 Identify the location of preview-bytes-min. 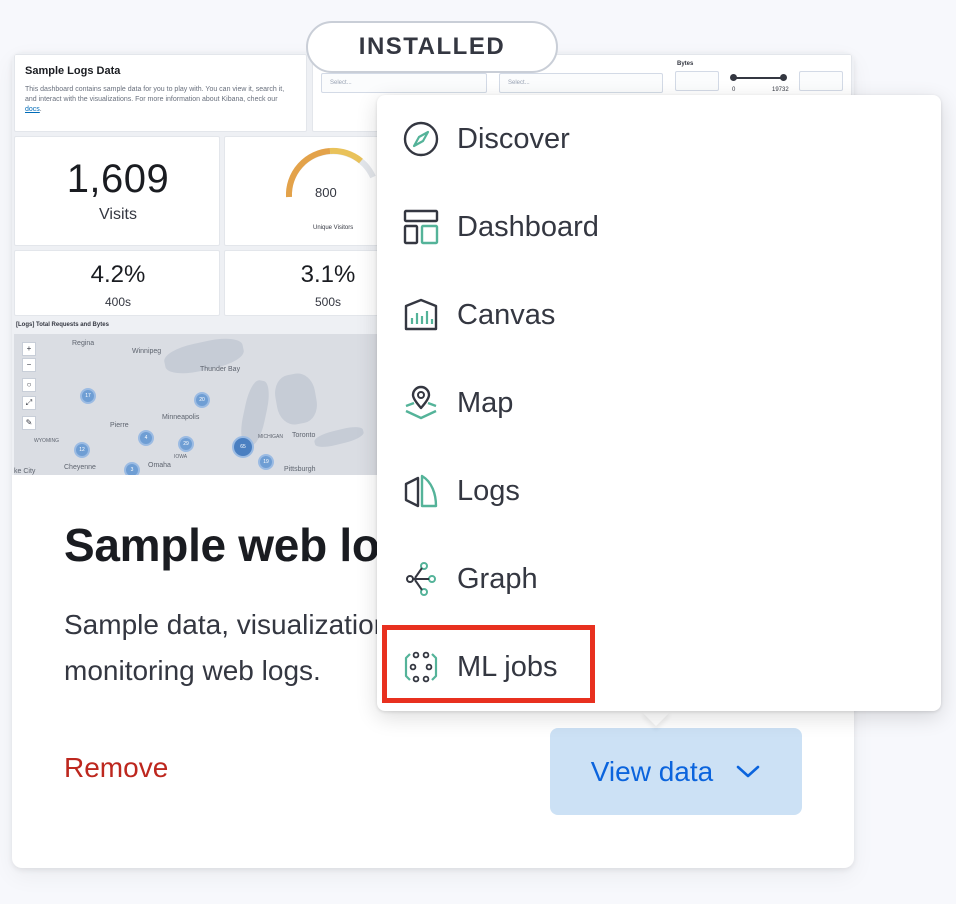
(697, 81).